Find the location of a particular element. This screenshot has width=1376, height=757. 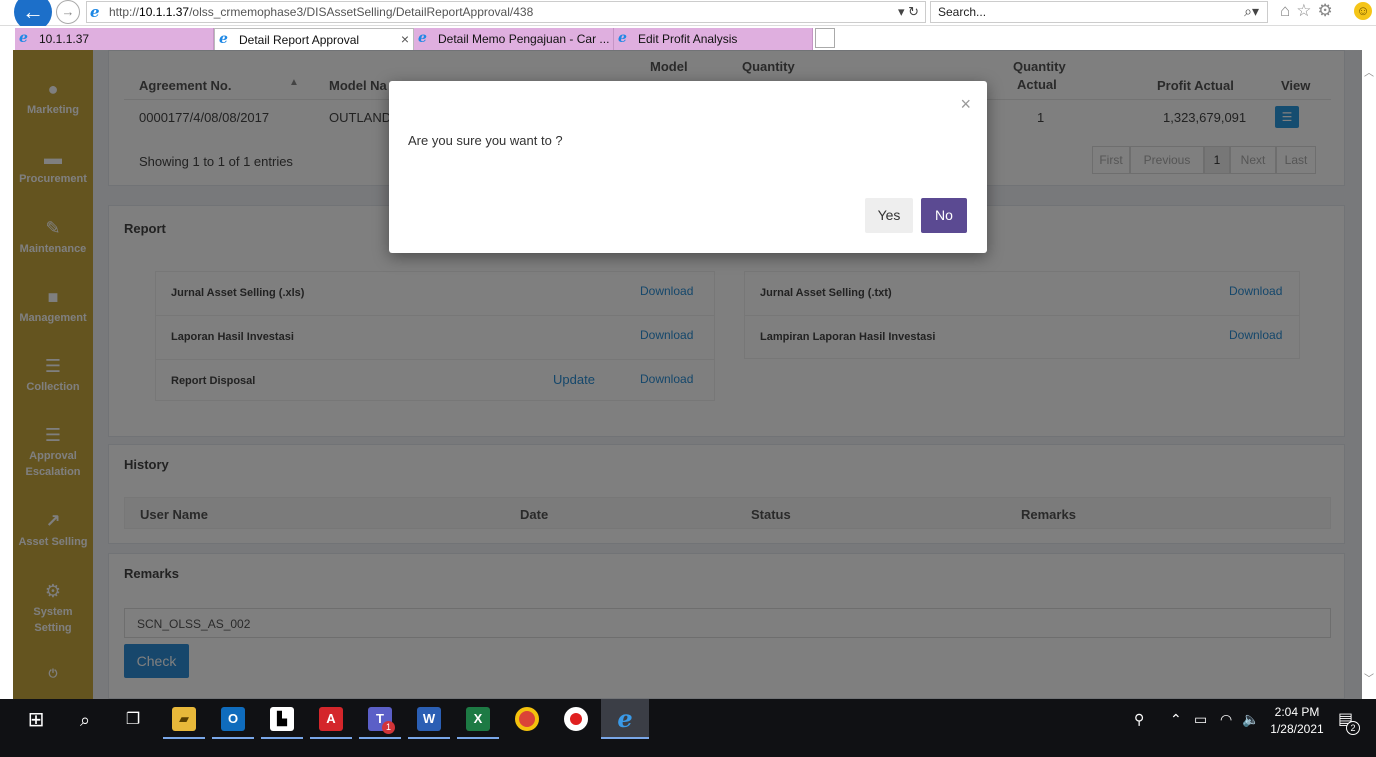

volume-icon: 🔈 is located at coordinates (1250, 719).